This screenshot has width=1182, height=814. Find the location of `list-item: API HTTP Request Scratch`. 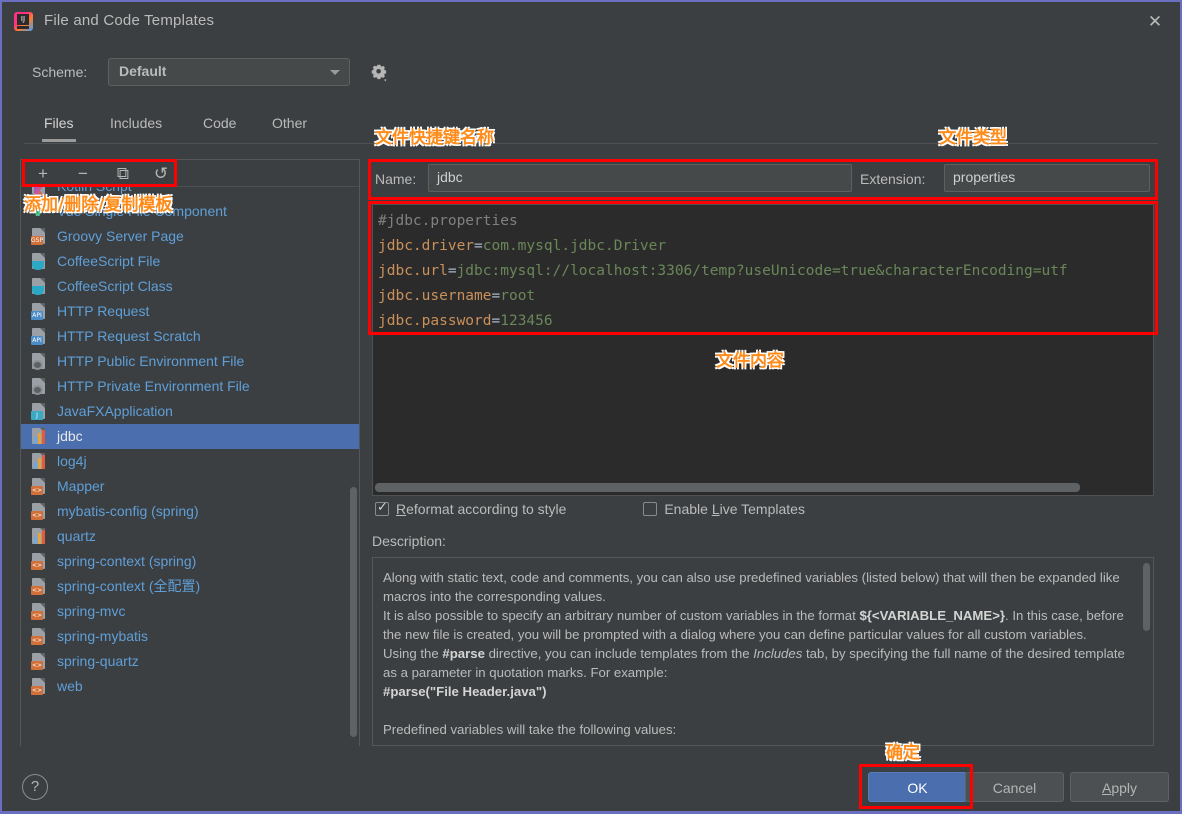

list-item: API HTTP Request Scratch is located at coordinates (190, 336).